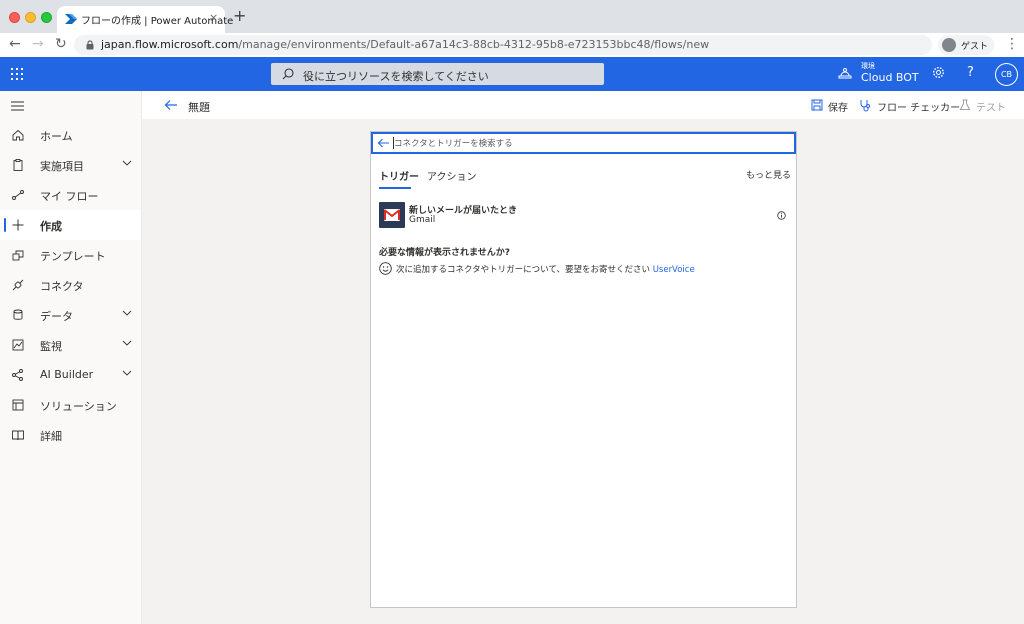 The width and height of the screenshot is (1024, 624). Describe the element at coordinates (17, 74) in the screenshot. I see `app-launcher-icon` at that location.